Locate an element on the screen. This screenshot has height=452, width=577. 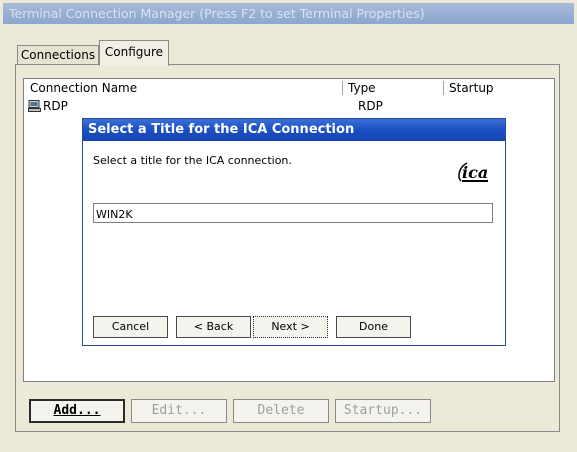
next-button: Next > is located at coordinates (290, 327).